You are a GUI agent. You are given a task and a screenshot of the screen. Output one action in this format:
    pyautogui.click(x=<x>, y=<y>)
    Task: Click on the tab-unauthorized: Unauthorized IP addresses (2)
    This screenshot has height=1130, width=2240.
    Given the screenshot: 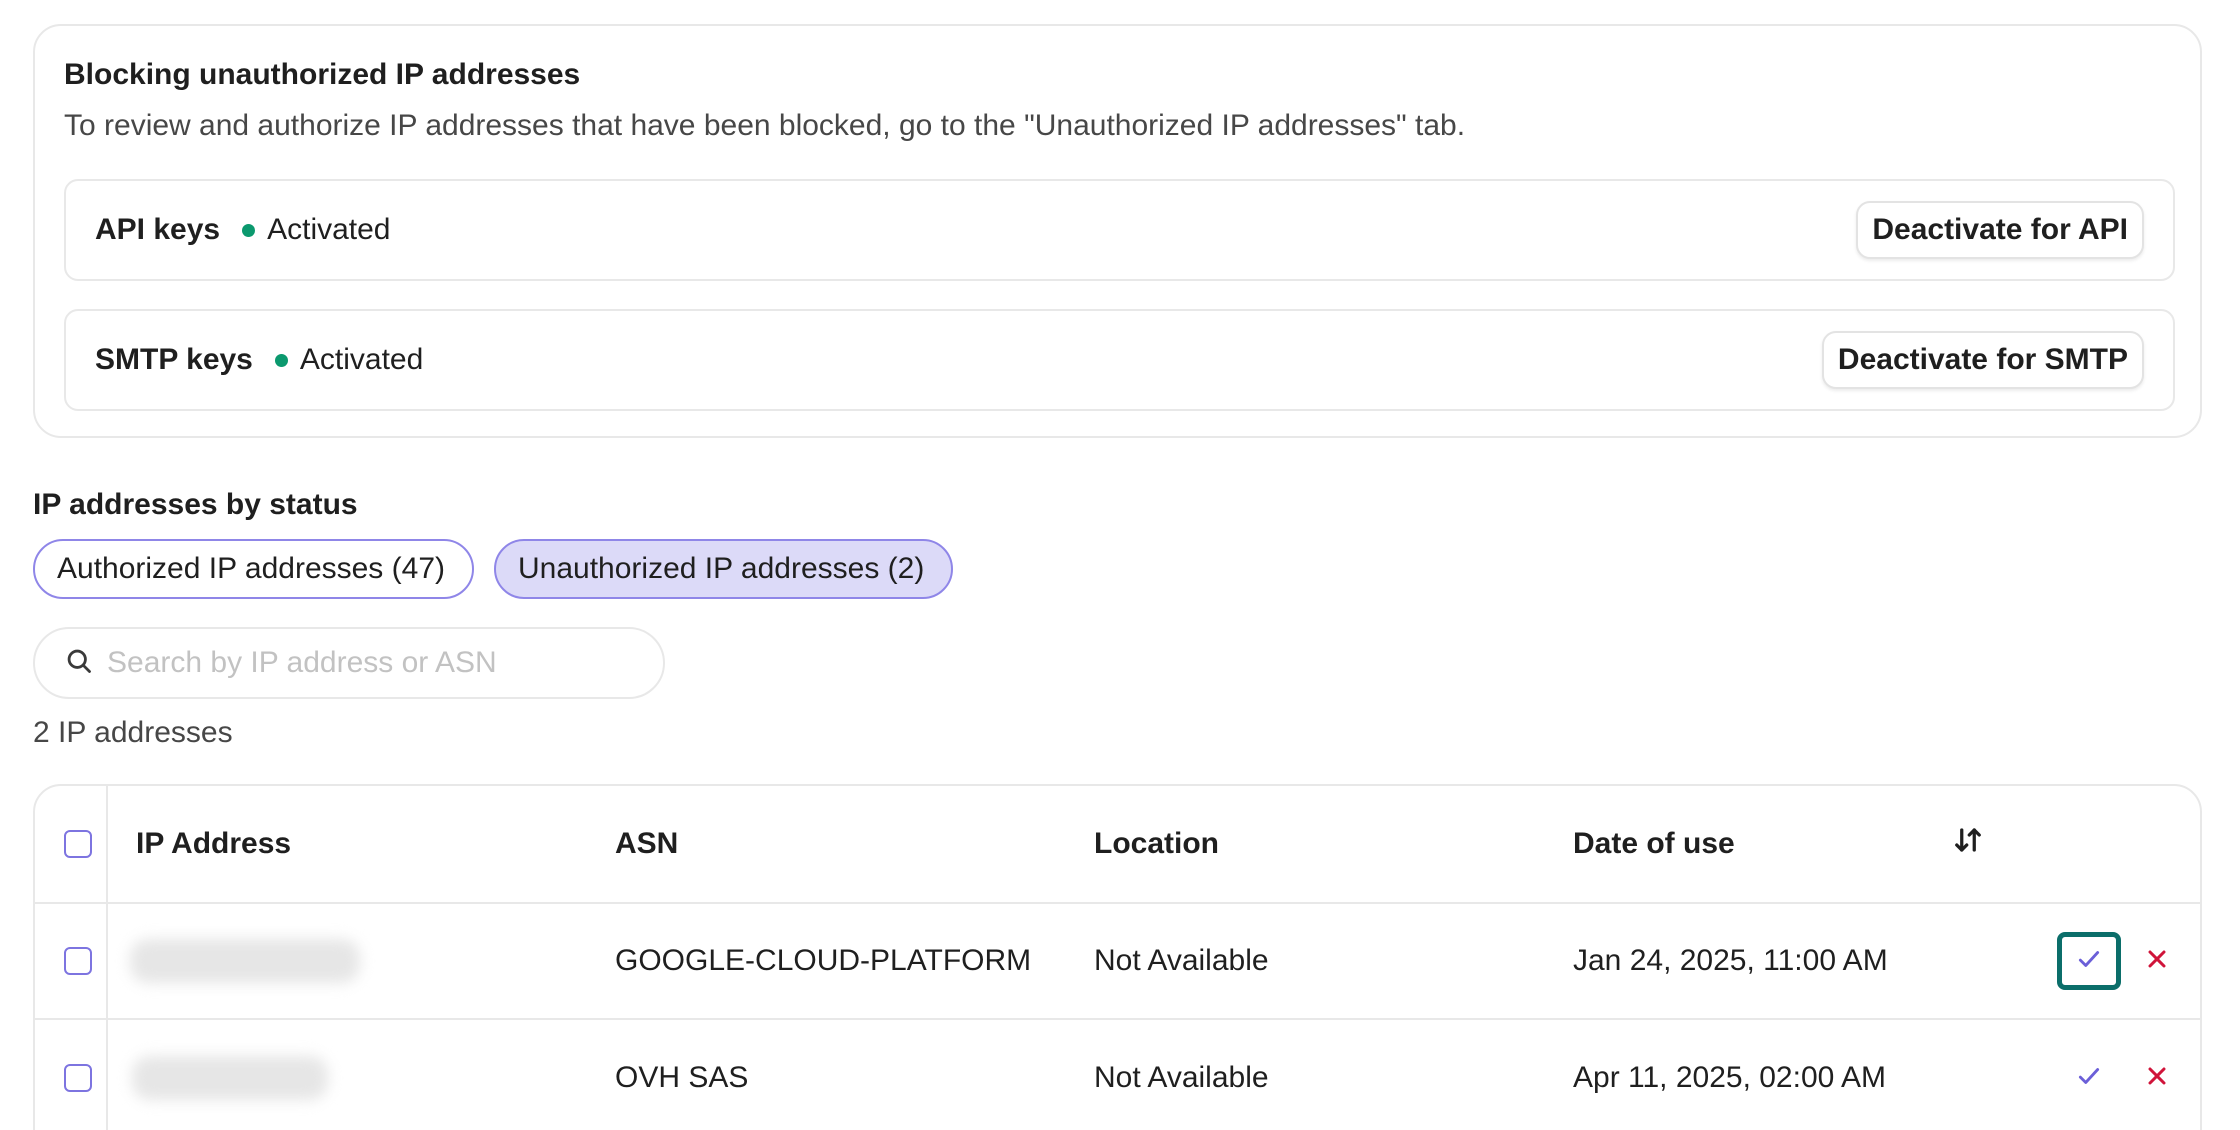 What is the action you would take?
    pyautogui.click(x=723, y=569)
    